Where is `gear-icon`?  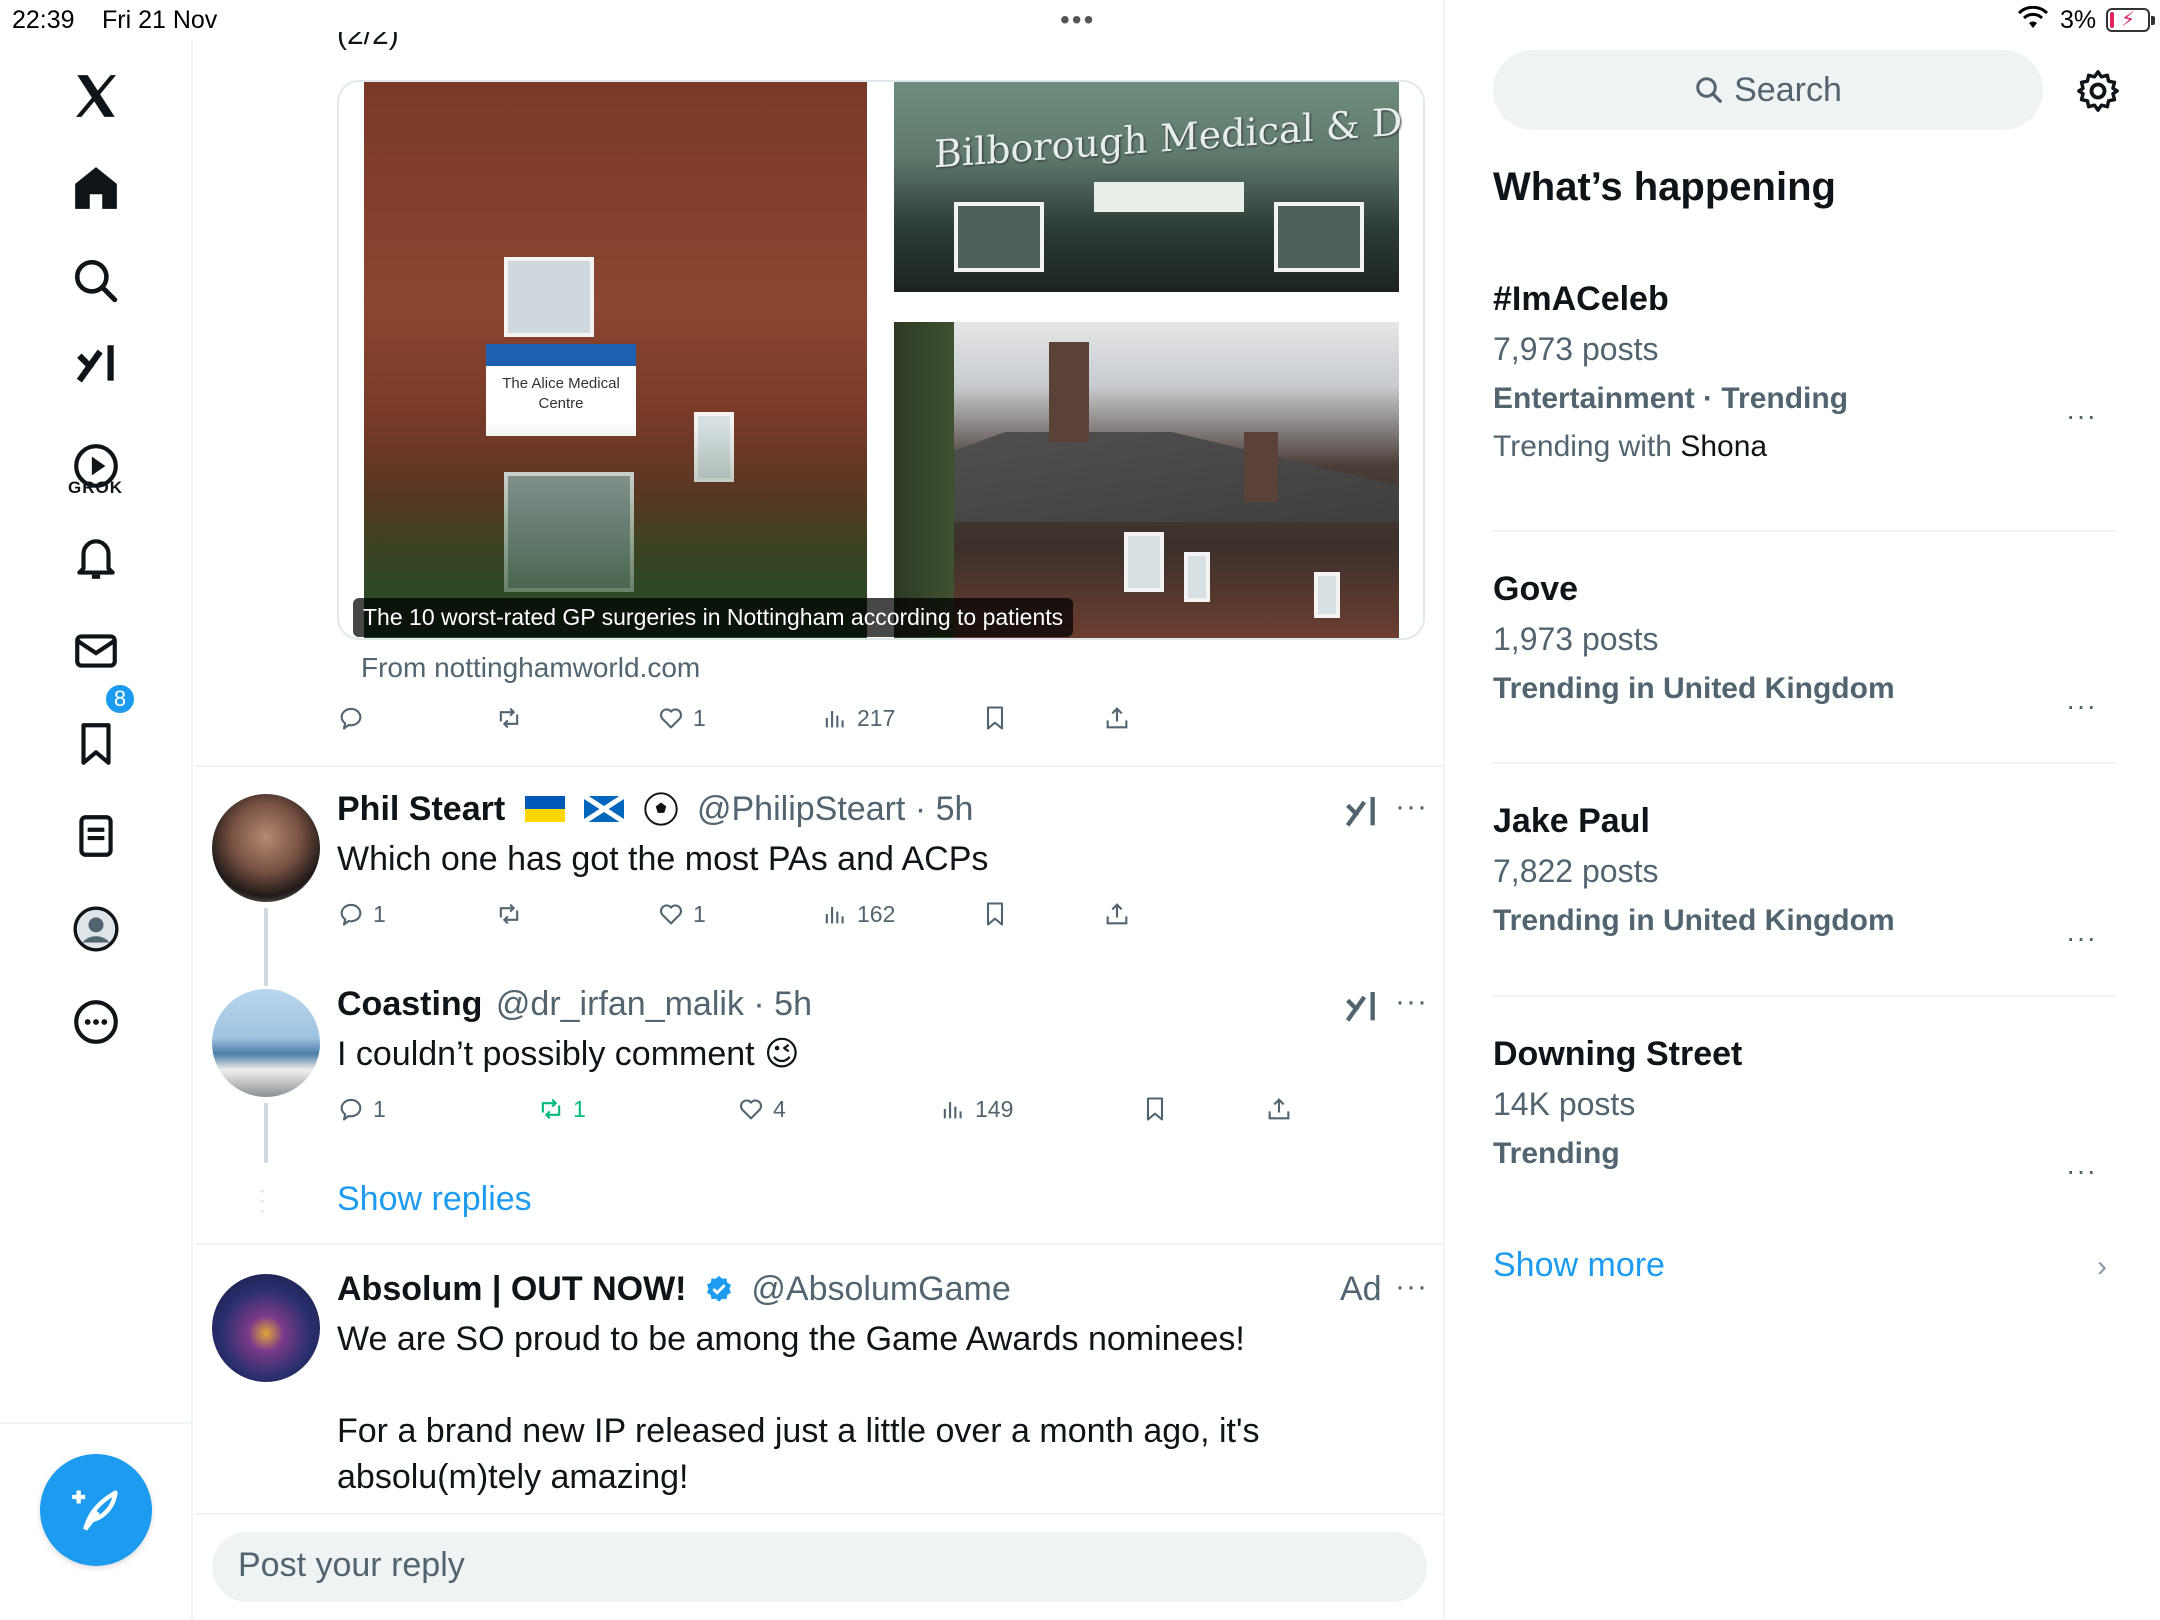
gear-icon is located at coordinates (2098, 91).